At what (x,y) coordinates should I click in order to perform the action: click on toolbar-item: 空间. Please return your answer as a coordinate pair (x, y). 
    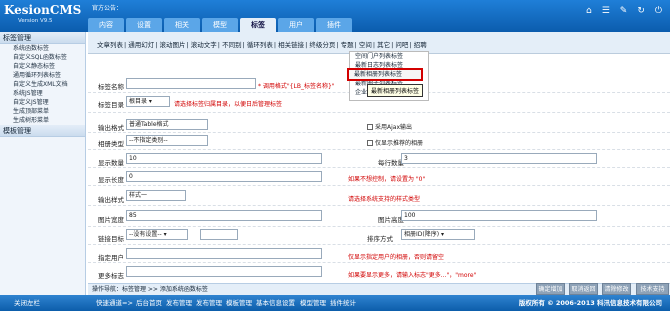
    Looking at the image, I should click on (365, 45).